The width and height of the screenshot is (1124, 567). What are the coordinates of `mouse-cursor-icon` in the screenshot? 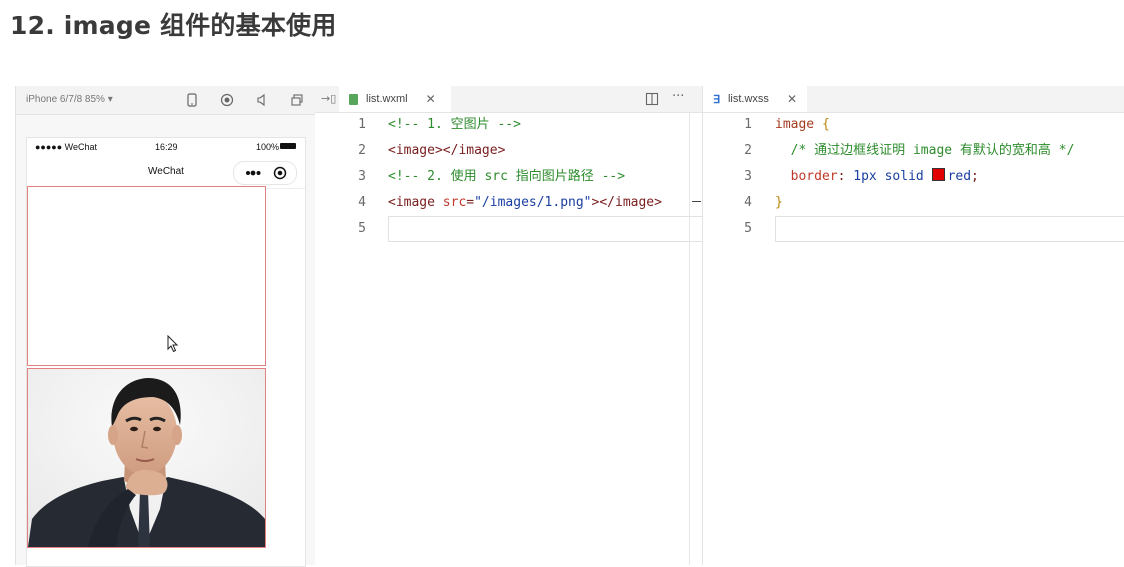 It's located at (173, 344).